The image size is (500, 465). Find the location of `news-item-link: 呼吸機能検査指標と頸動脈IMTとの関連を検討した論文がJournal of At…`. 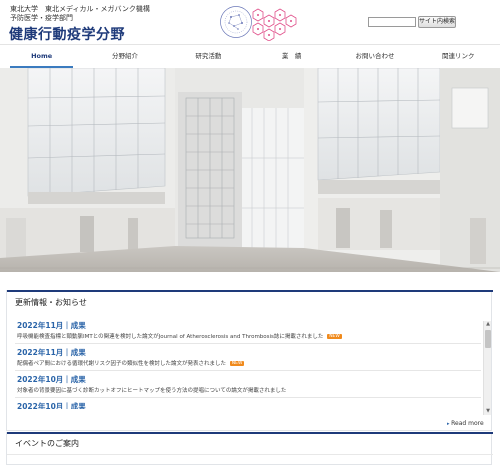

news-item-link: 呼吸機能検査指標と頸動脈IMTとの関連を検討した論文がJournal of At… is located at coordinates (179, 336).